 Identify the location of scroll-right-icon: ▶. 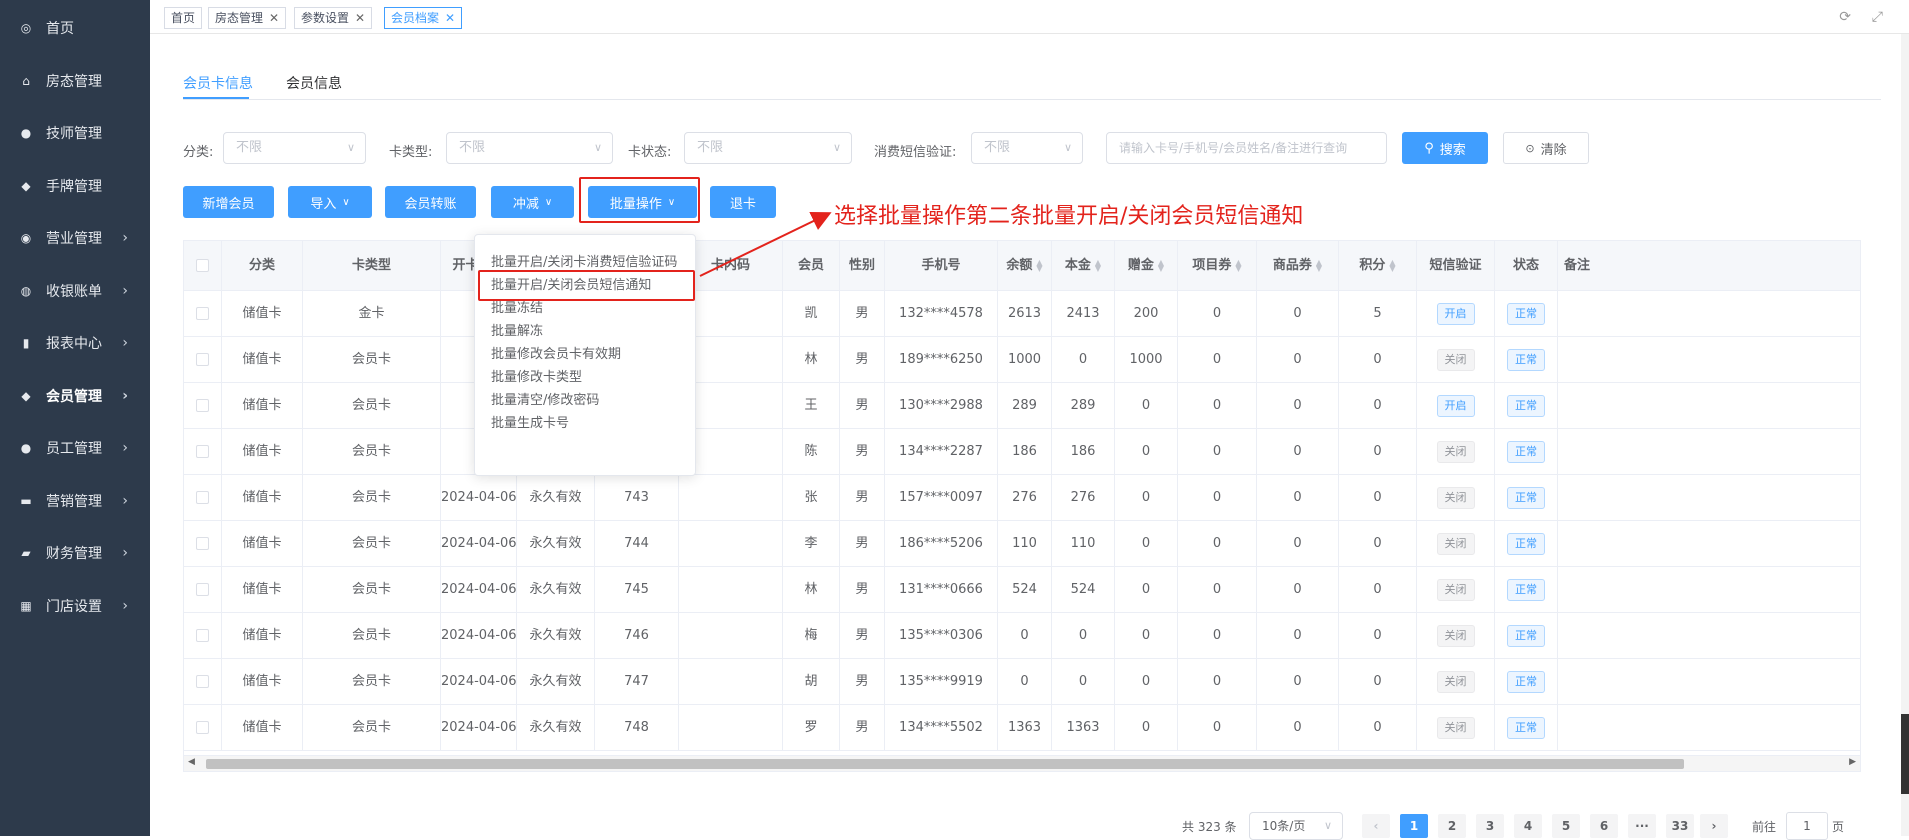
(1852, 762).